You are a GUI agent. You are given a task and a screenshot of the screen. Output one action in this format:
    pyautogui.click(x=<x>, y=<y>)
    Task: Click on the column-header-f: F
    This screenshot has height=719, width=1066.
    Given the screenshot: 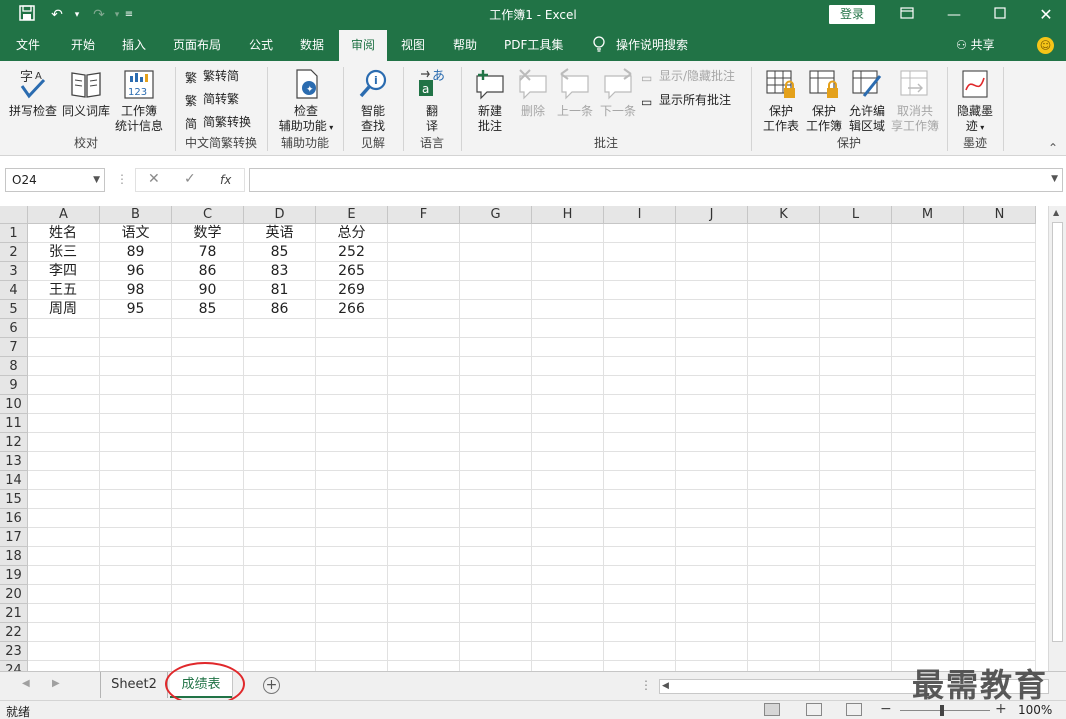 What is the action you would take?
    pyautogui.click(x=424, y=215)
    